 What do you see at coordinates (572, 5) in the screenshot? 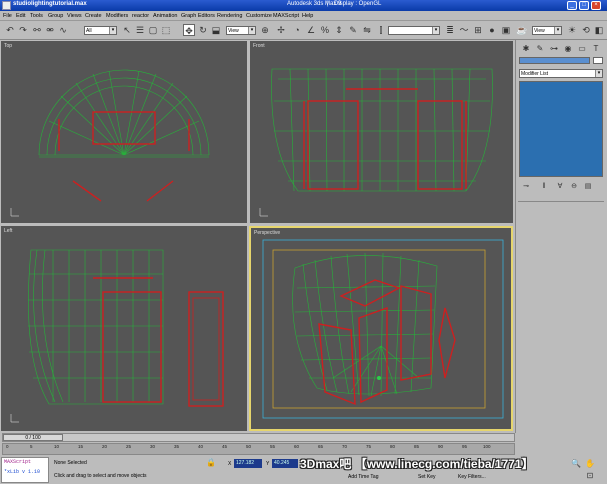
I see `minimize-button: _` at bounding box center [572, 5].